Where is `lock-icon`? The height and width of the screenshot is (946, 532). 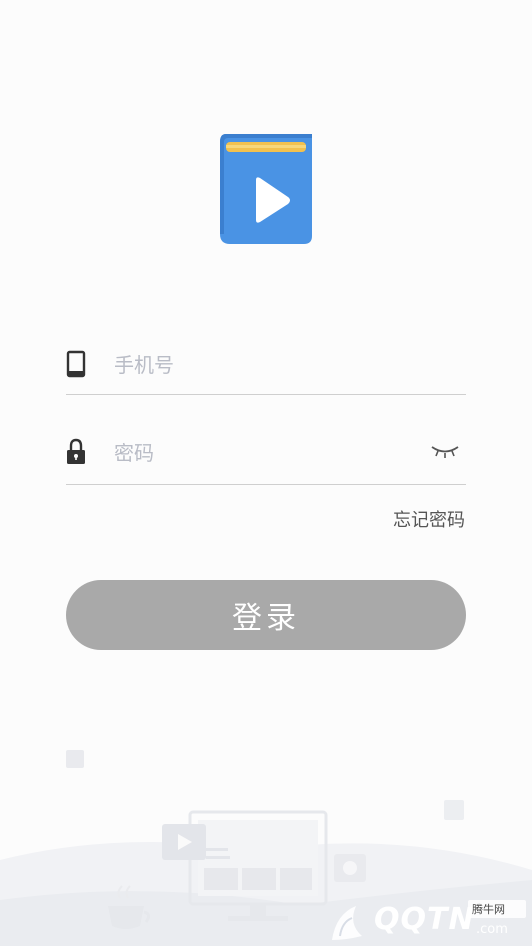
lock-icon is located at coordinates (76, 451).